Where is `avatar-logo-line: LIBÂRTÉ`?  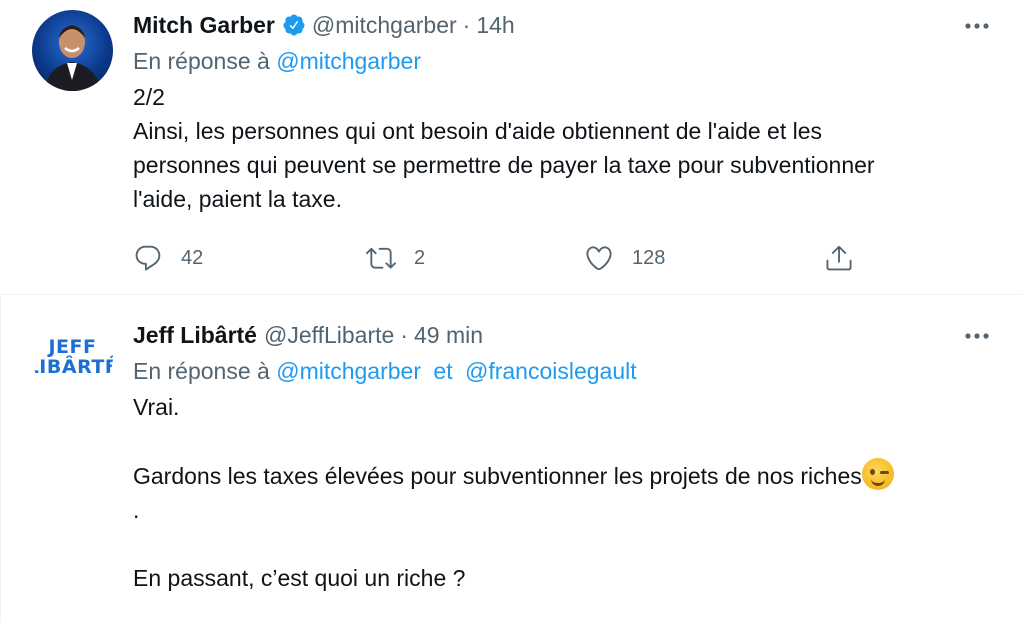 avatar-logo-line: LIBÂRTÉ is located at coordinates (72, 366).